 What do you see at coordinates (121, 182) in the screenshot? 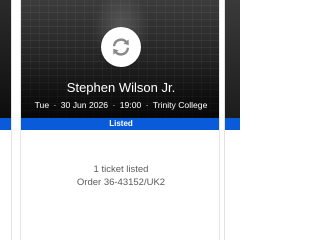
I see `order-number: Order 36-43152/UK2` at bounding box center [121, 182].